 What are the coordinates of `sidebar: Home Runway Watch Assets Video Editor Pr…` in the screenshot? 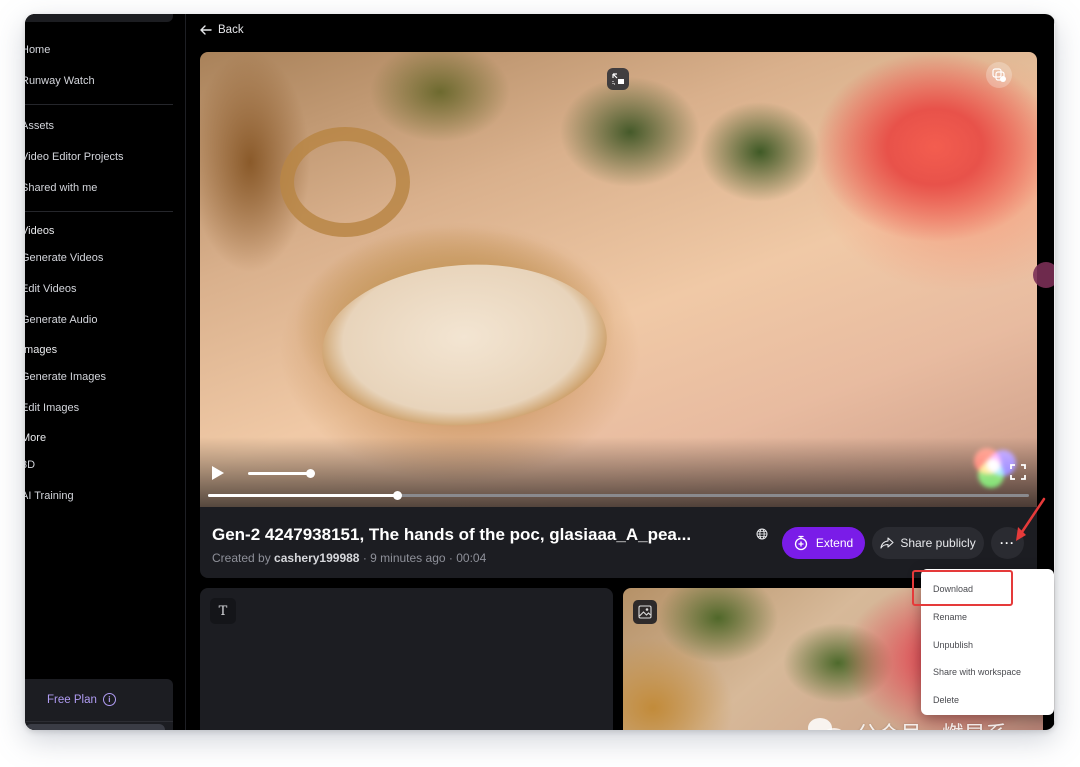 It's located at (99, 372).